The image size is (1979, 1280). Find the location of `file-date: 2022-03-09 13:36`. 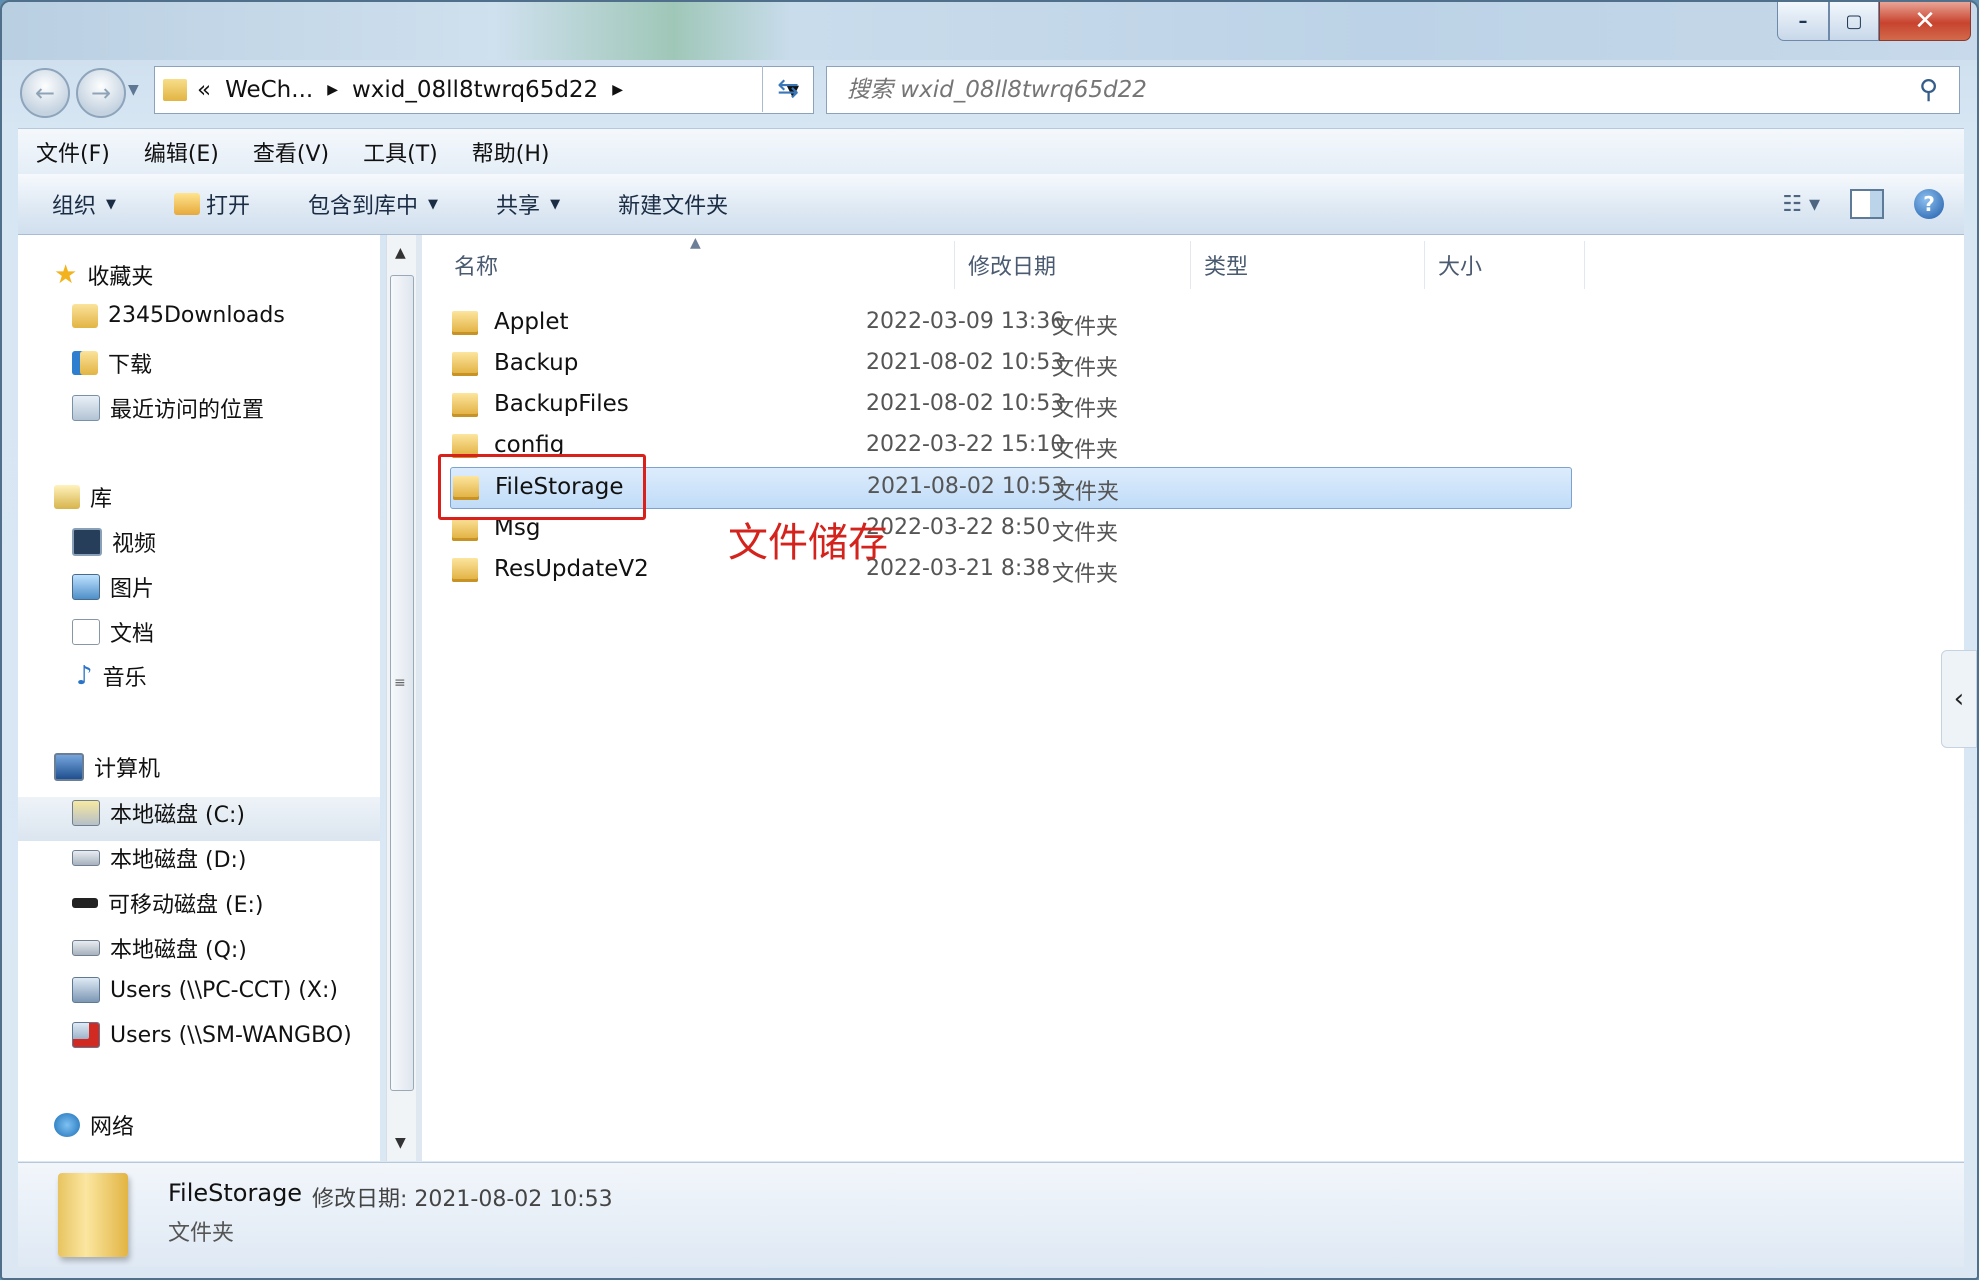

file-date: 2022-03-09 13:36 is located at coordinates (965, 321).